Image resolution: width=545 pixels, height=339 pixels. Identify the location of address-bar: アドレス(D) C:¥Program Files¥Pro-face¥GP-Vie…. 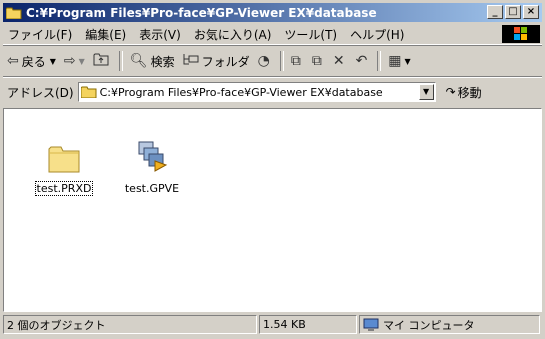
(272, 92).